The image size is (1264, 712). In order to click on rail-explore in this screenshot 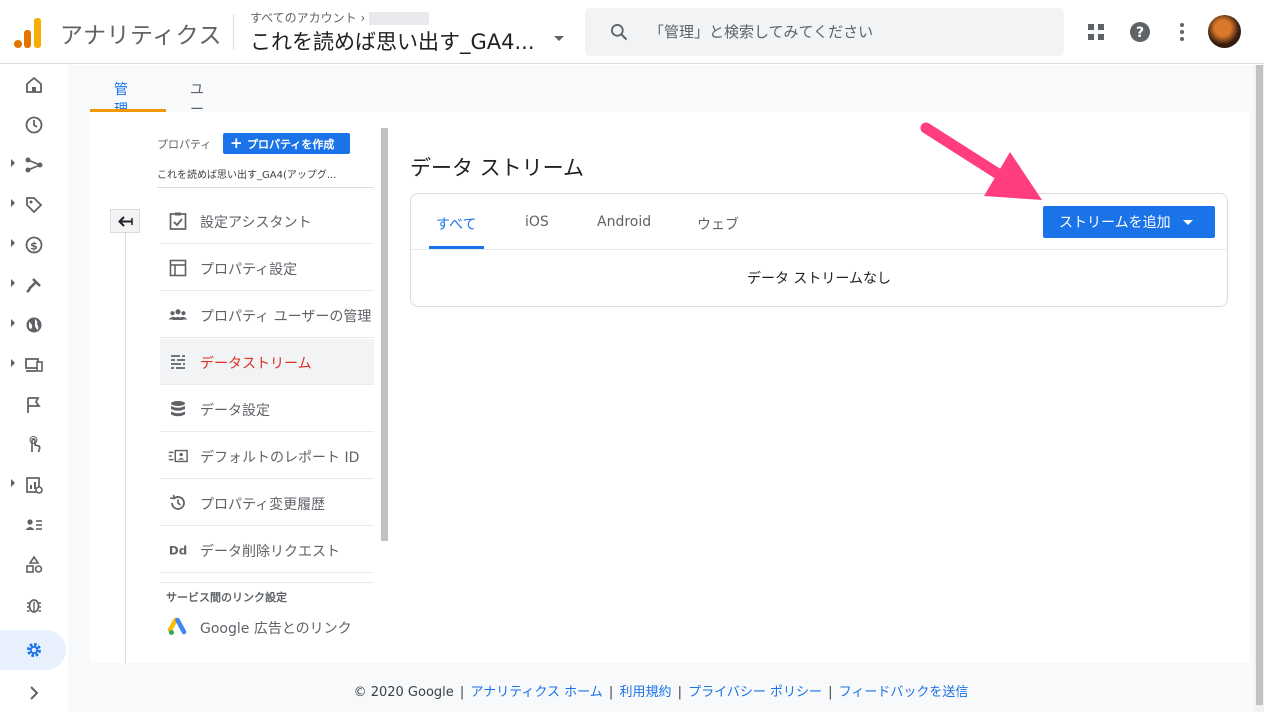, I will do `click(34, 485)`.